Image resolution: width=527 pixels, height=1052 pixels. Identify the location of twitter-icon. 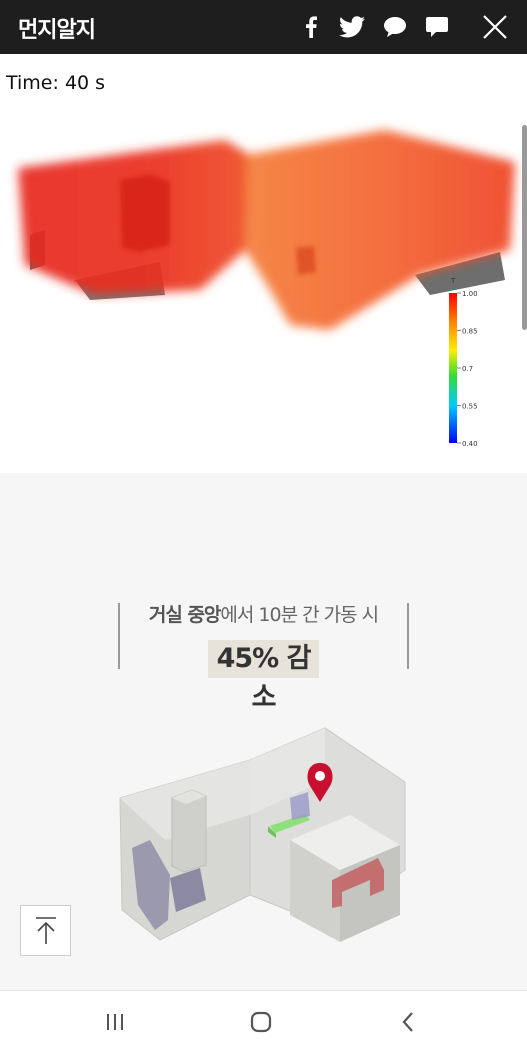
(352, 27).